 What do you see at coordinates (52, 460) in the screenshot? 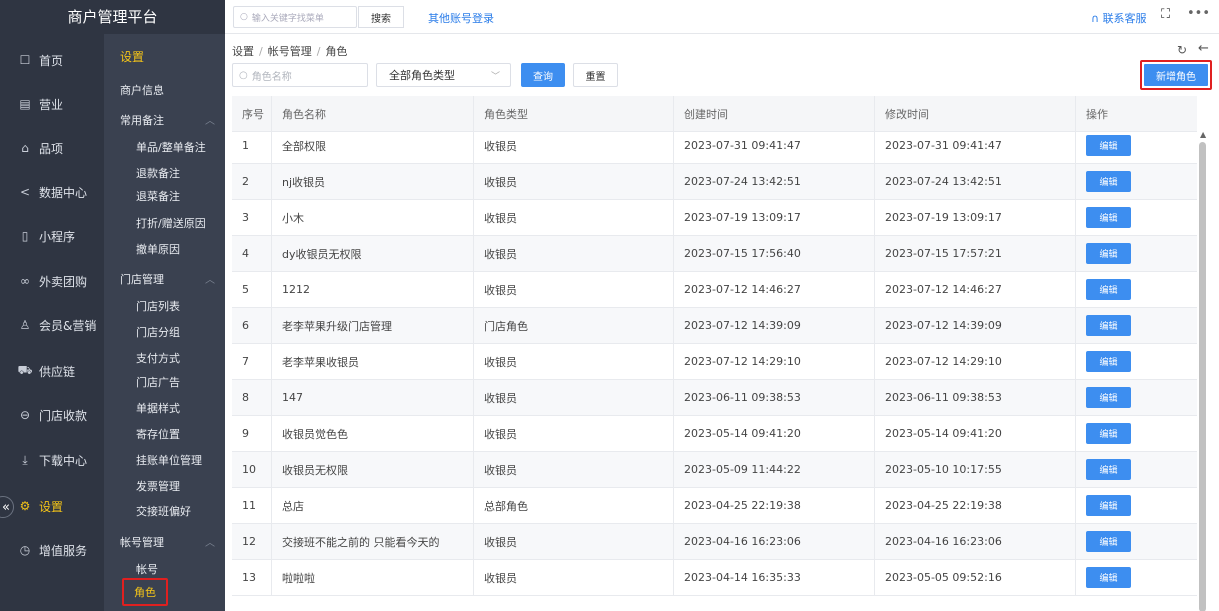
I see `nav-item-9: ⤓ 下载中心` at bounding box center [52, 460].